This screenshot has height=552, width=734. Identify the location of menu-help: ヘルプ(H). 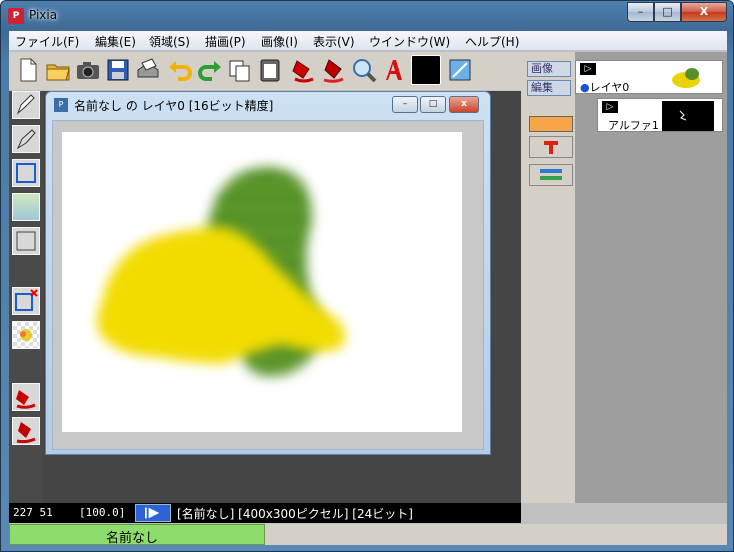
(492, 41).